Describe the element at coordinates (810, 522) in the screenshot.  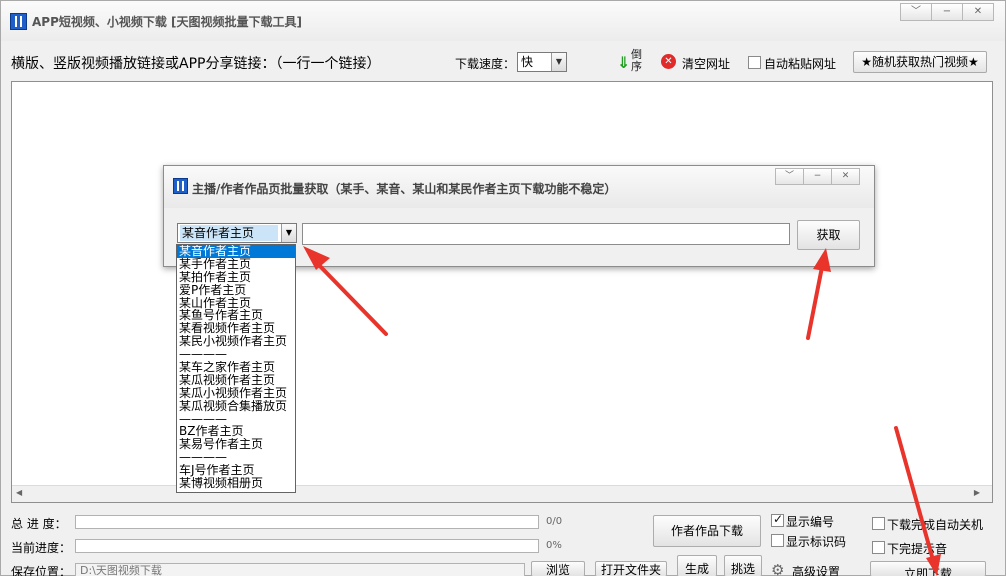
I see `show-number-label: 显示编号` at that location.